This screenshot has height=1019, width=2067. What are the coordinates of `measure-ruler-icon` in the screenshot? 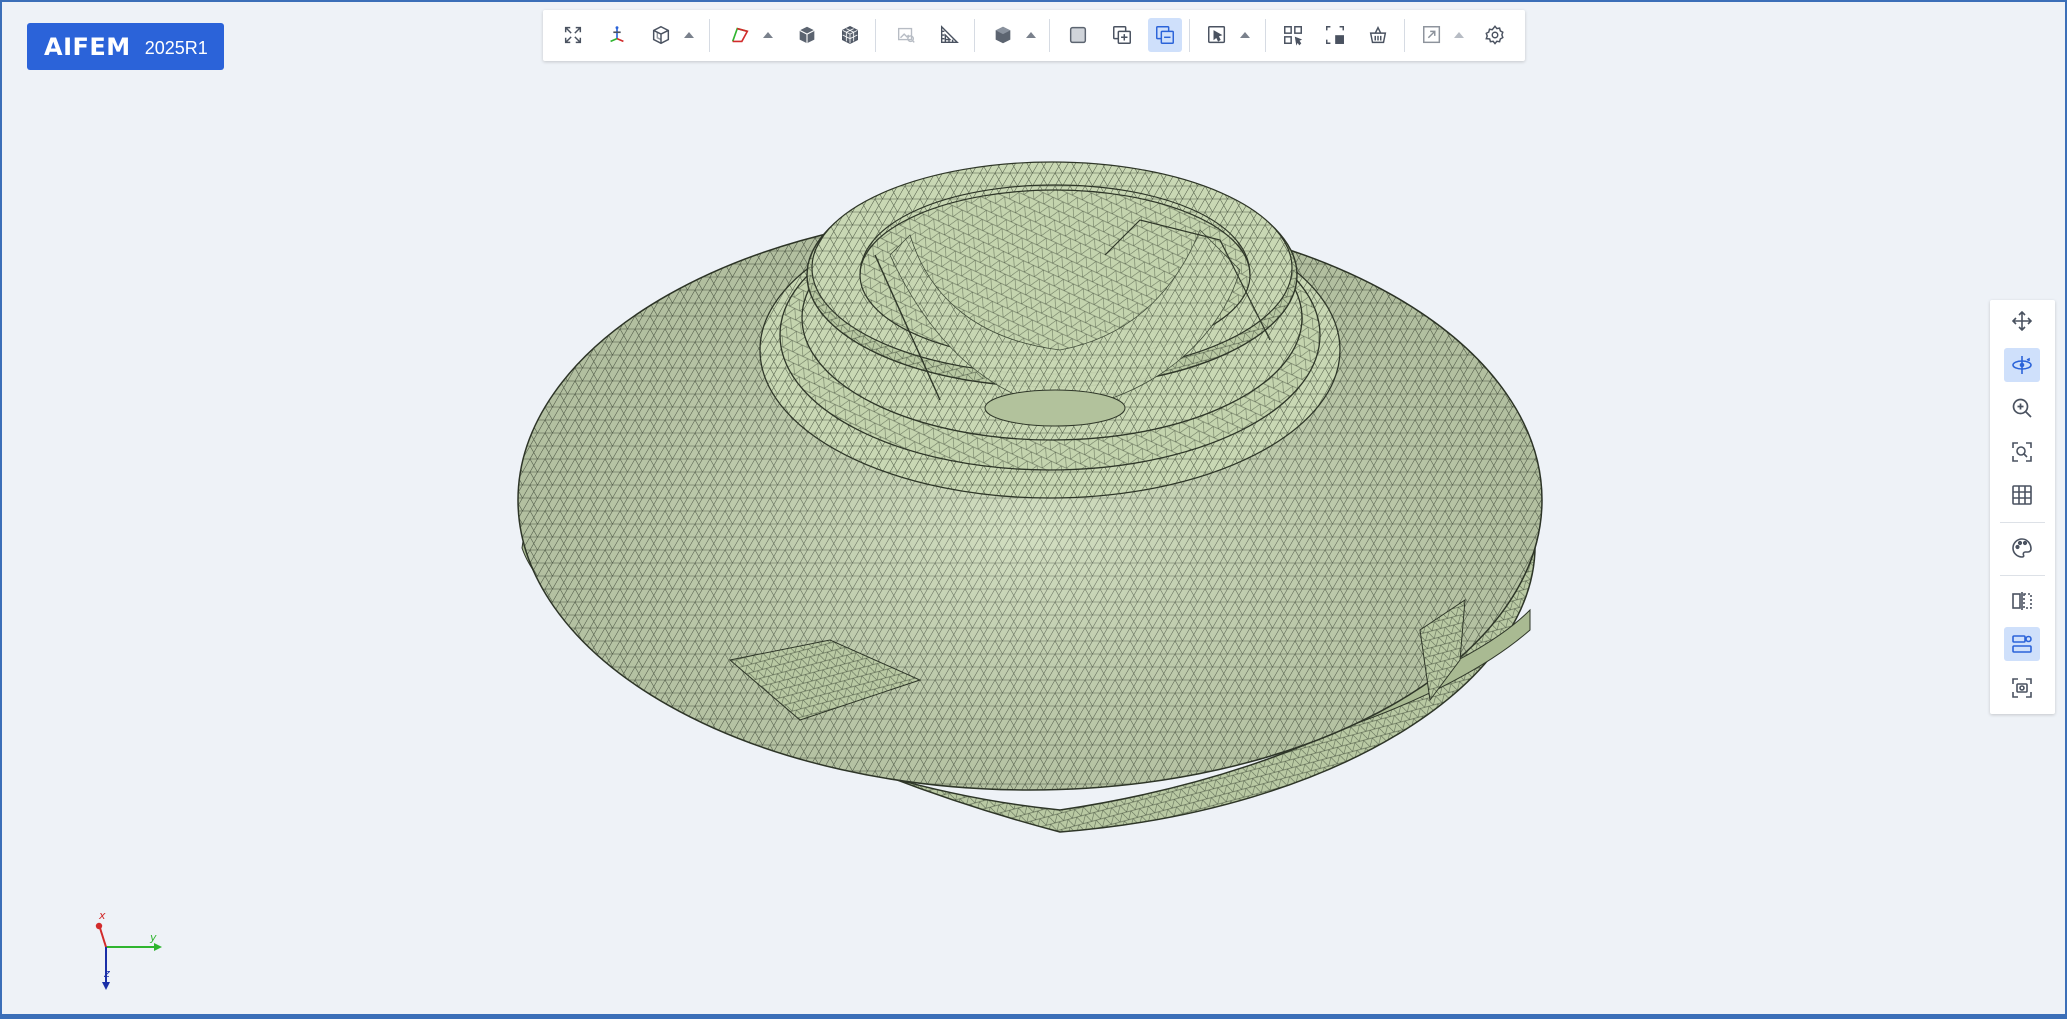 It's located at (949, 35).